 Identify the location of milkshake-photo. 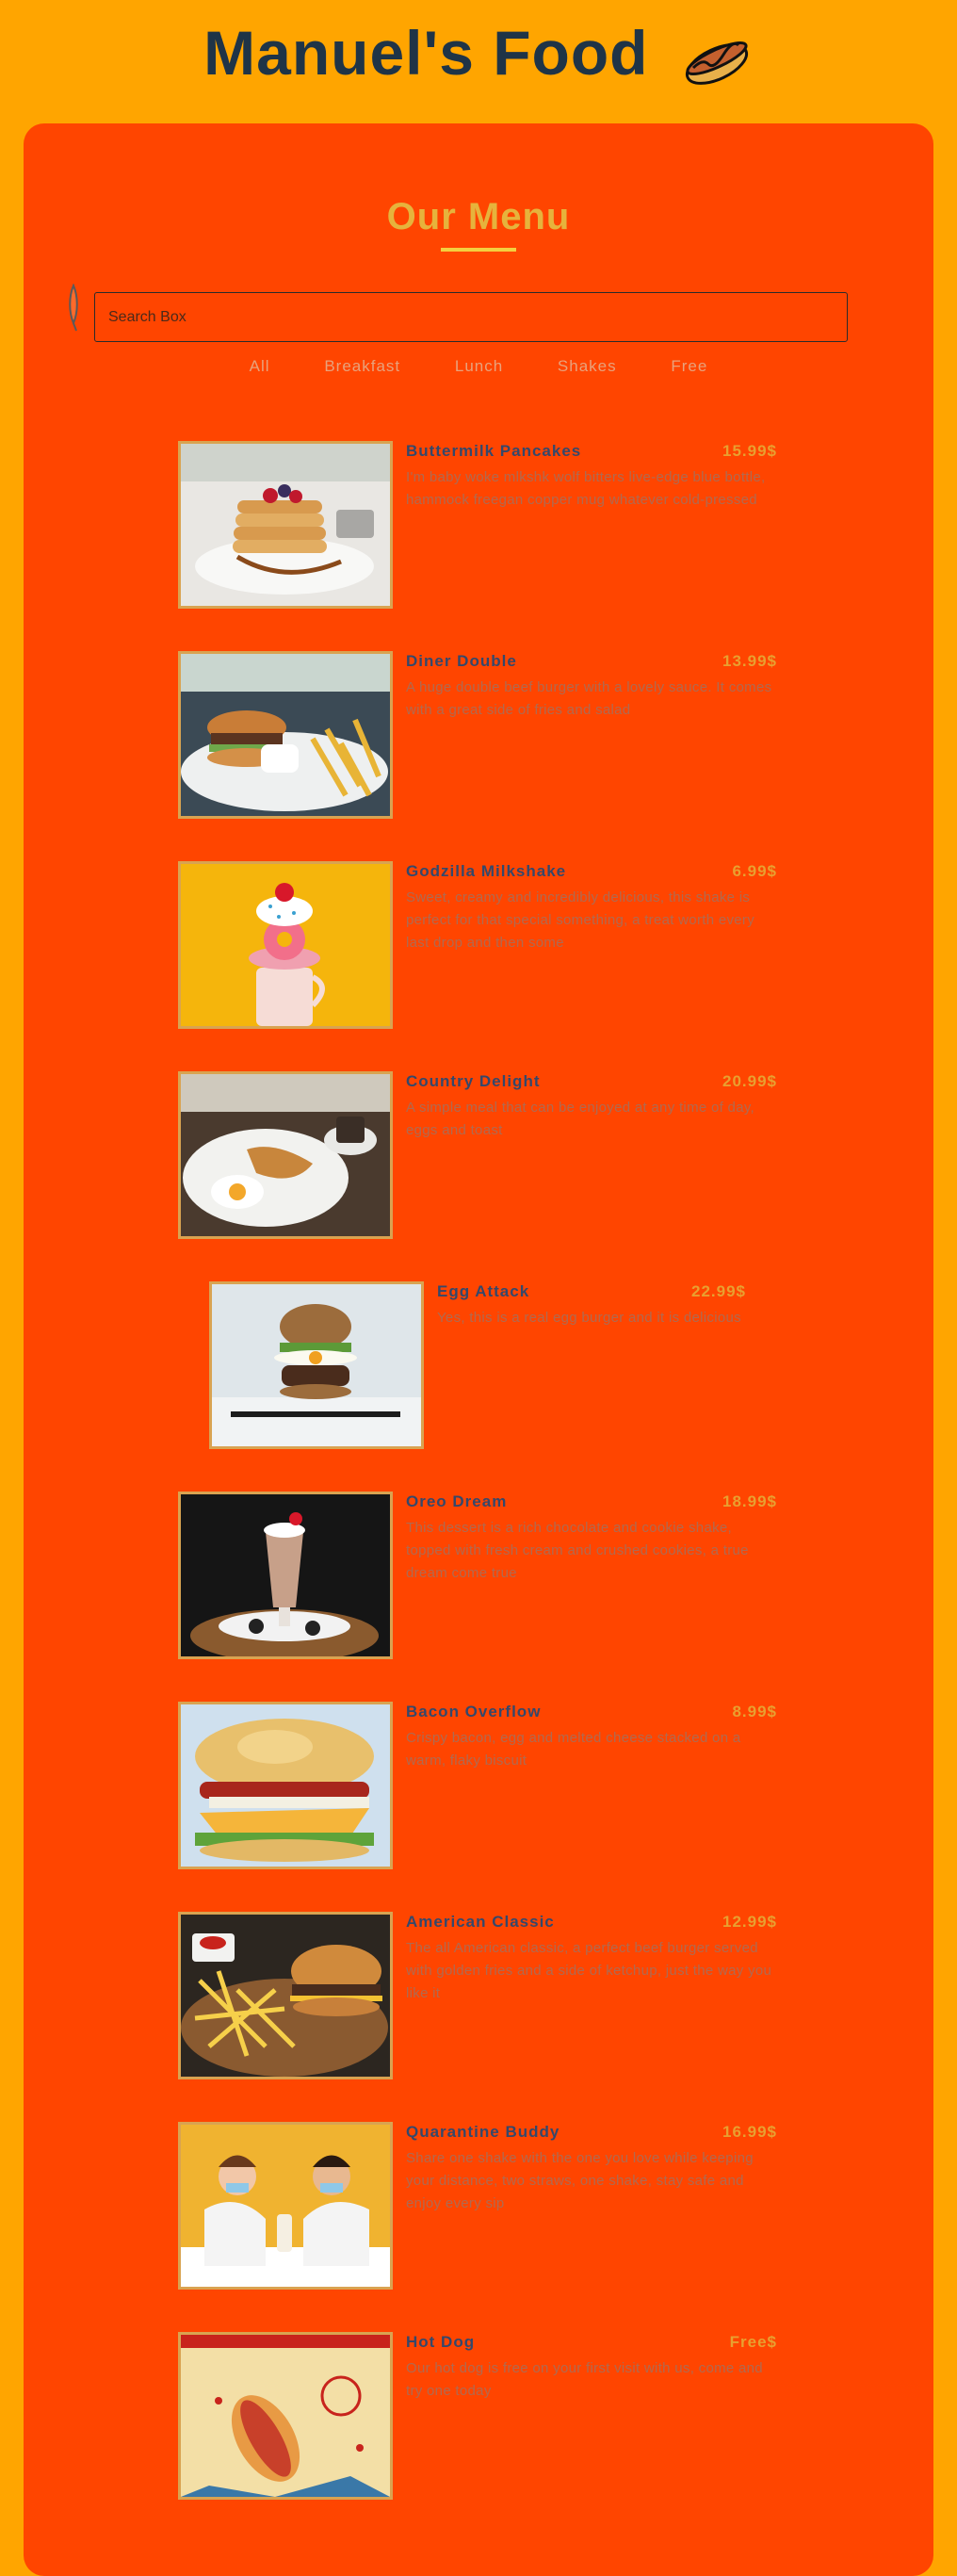
(285, 945).